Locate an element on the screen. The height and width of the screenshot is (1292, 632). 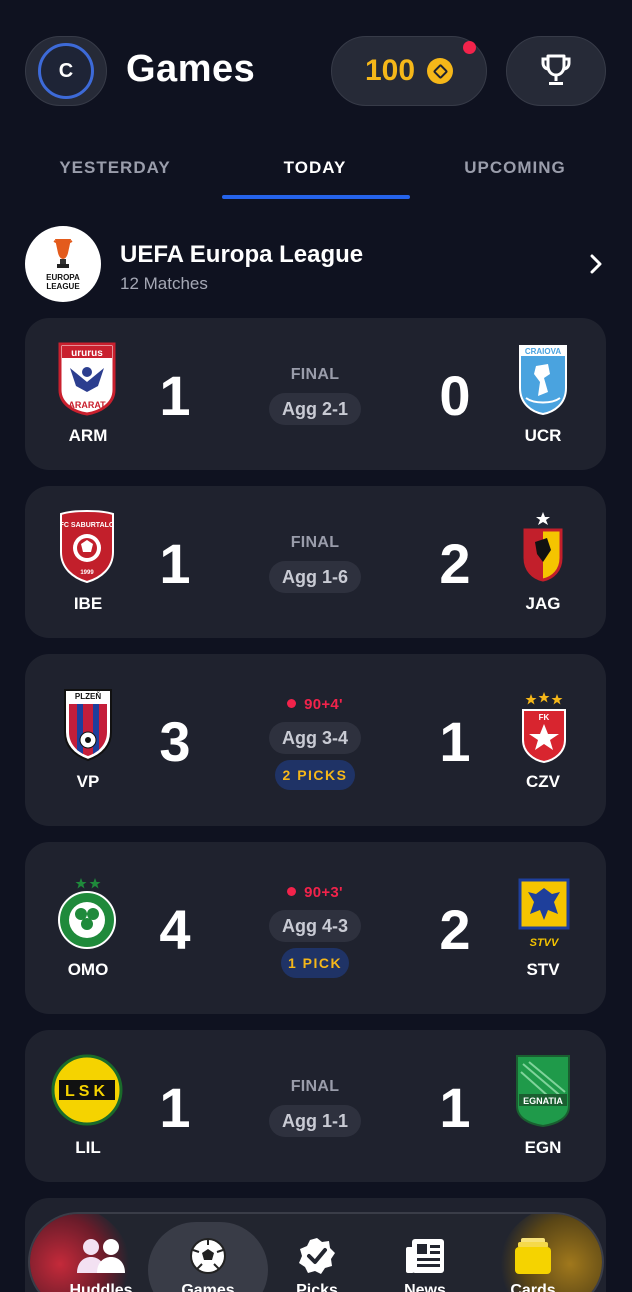
craiova-crest-icon: CRAIOVA is located at coordinates (543, 380).